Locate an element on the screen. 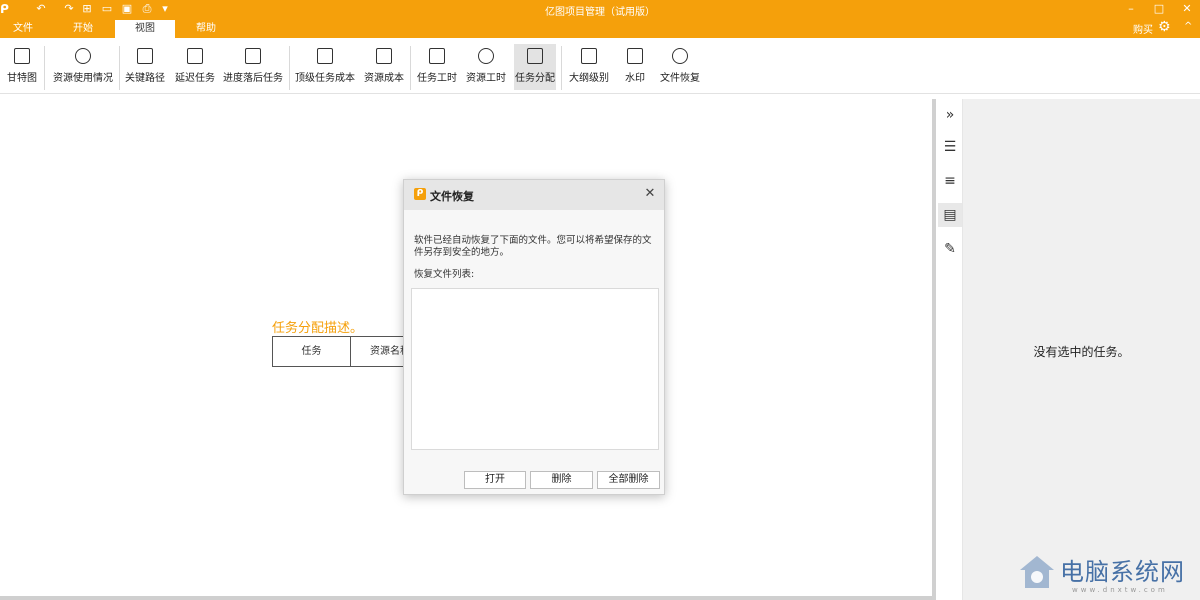 This screenshot has width=1200, height=600. task-info-icon: ☰ is located at coordinates (950, 147).